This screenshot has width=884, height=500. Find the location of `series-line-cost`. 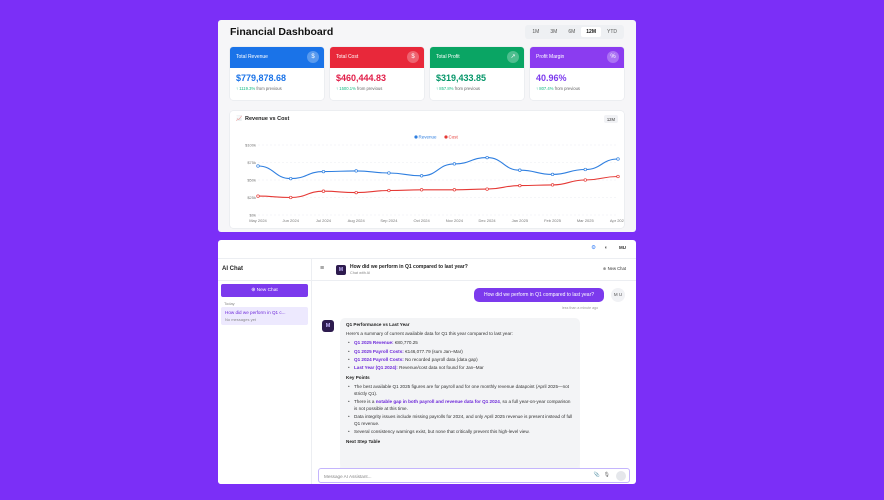

series-line-cost is located at coordinates (438, 187).